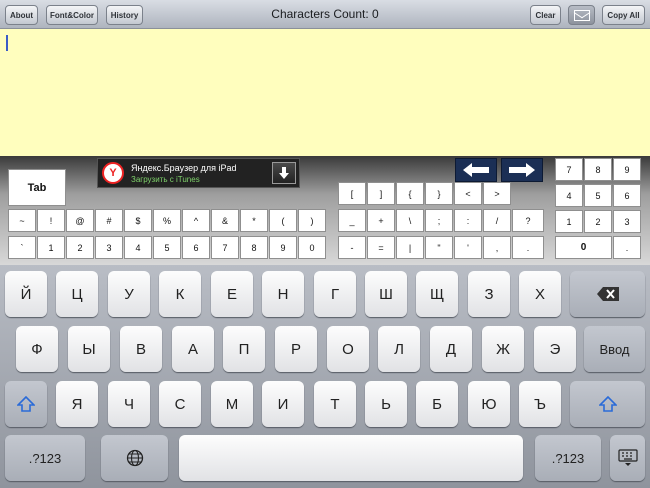  Describe the element at coordinates (540, 404) in the screenshot. I see `key-Ъ: Ъ` at that location.